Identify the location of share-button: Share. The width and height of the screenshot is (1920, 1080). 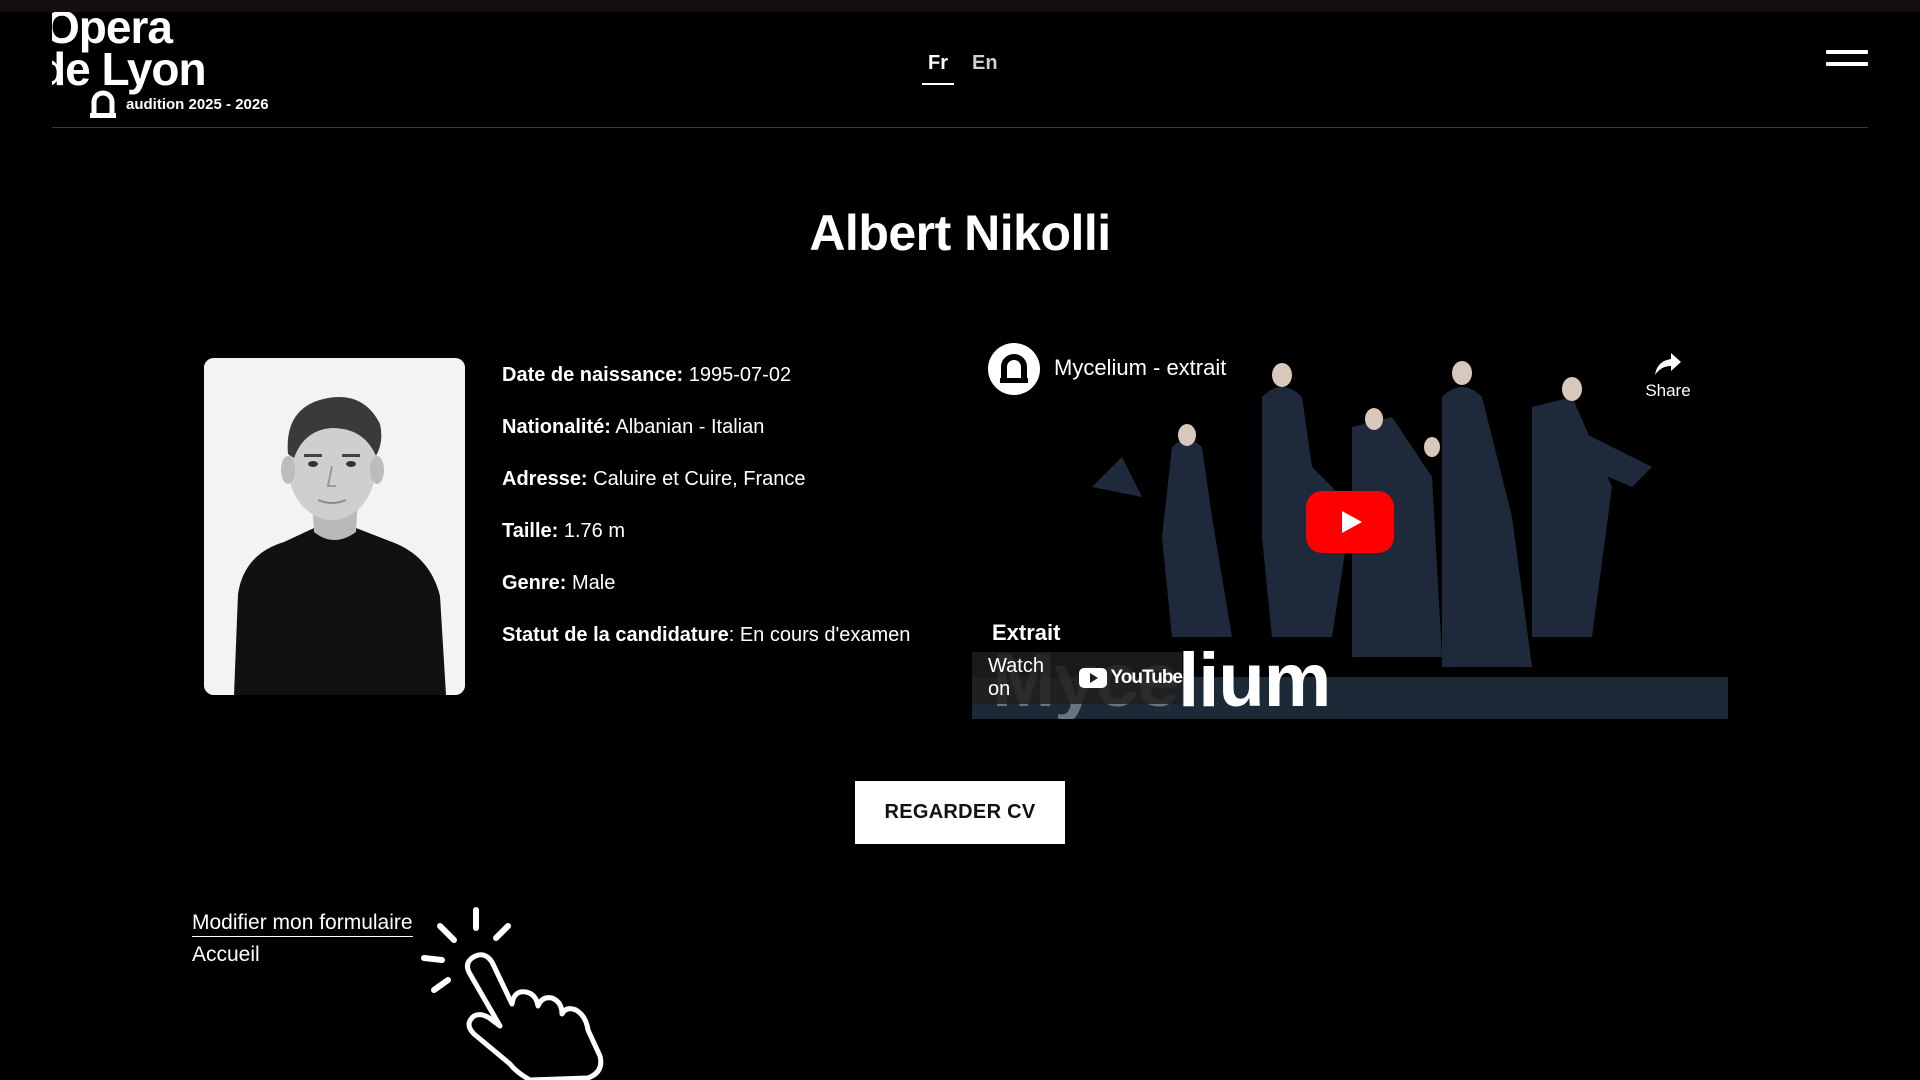
(1668, 373).